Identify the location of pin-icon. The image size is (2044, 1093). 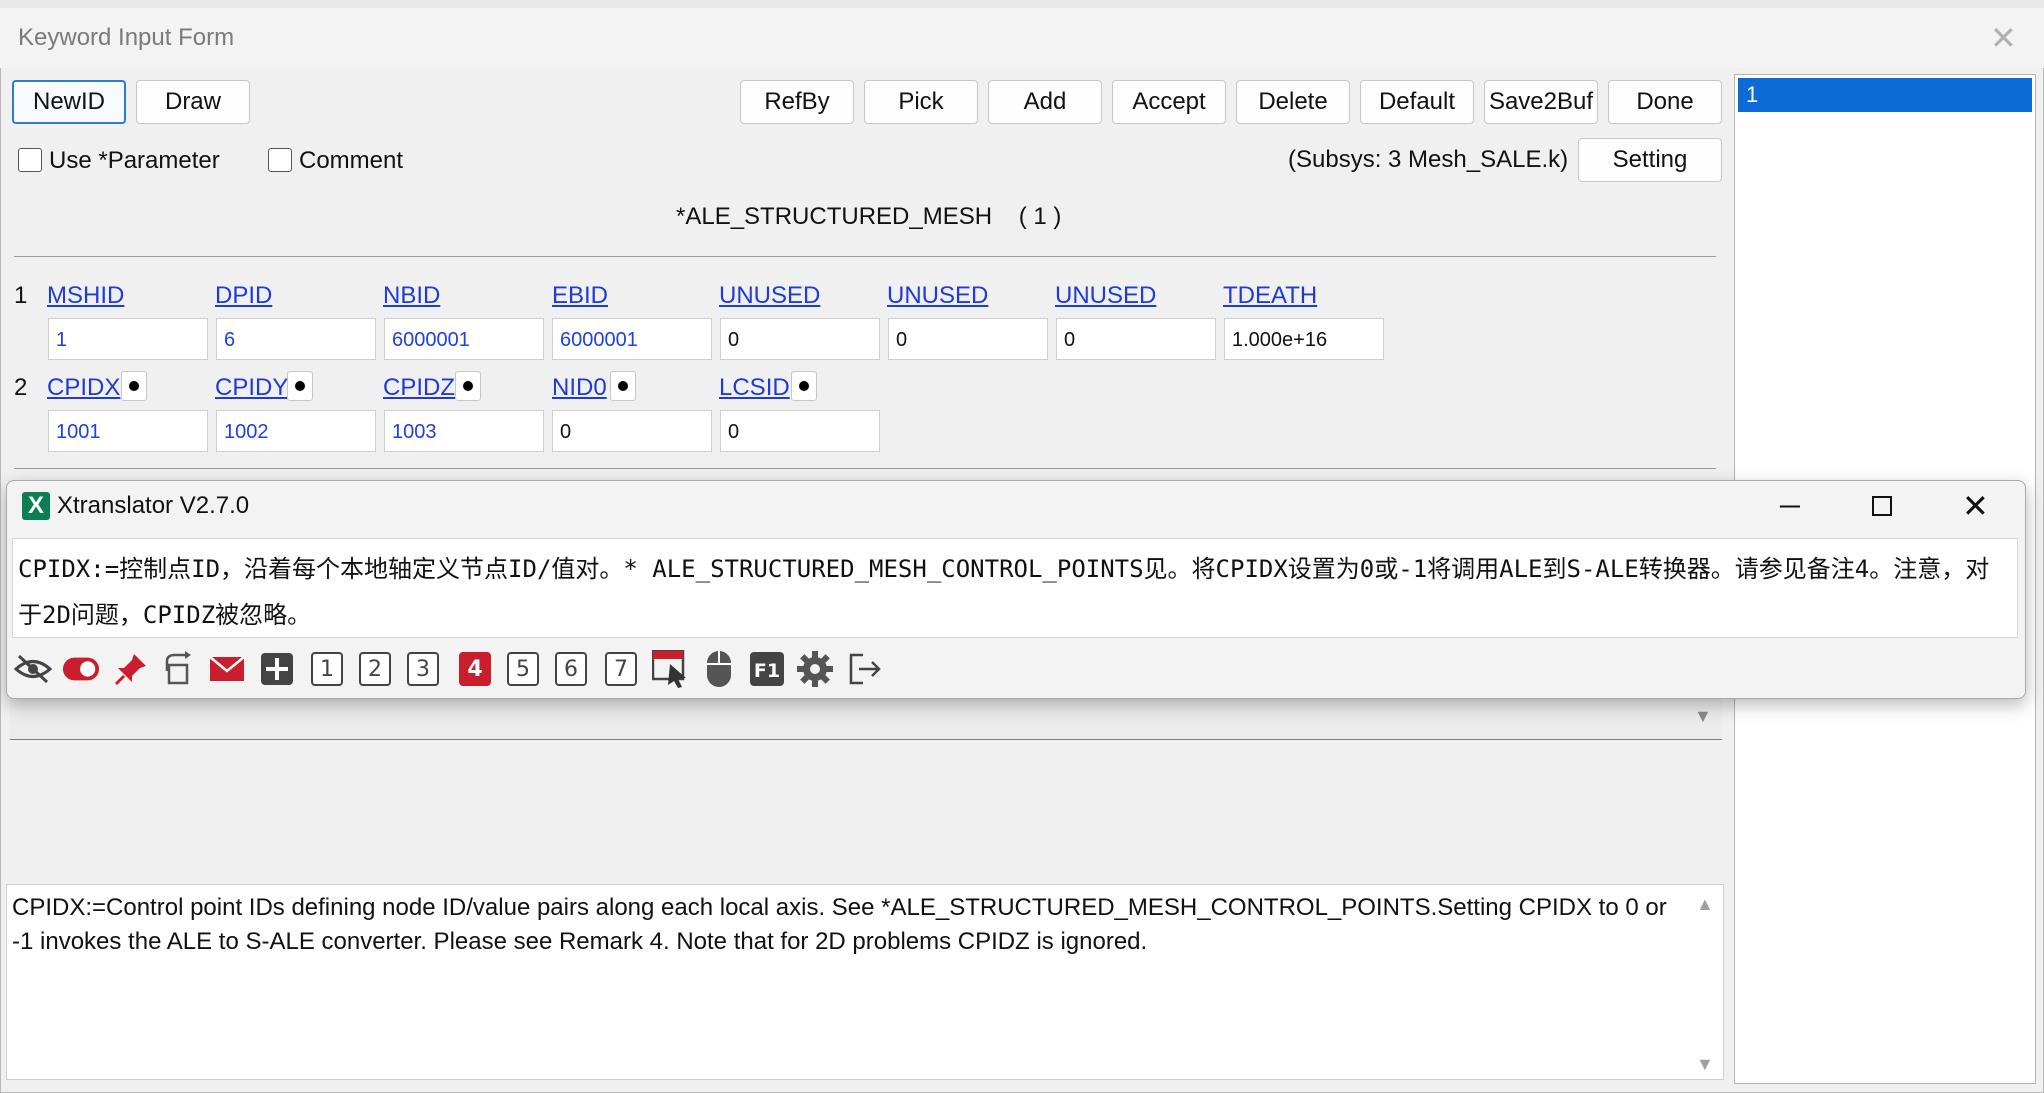
(131, 669).